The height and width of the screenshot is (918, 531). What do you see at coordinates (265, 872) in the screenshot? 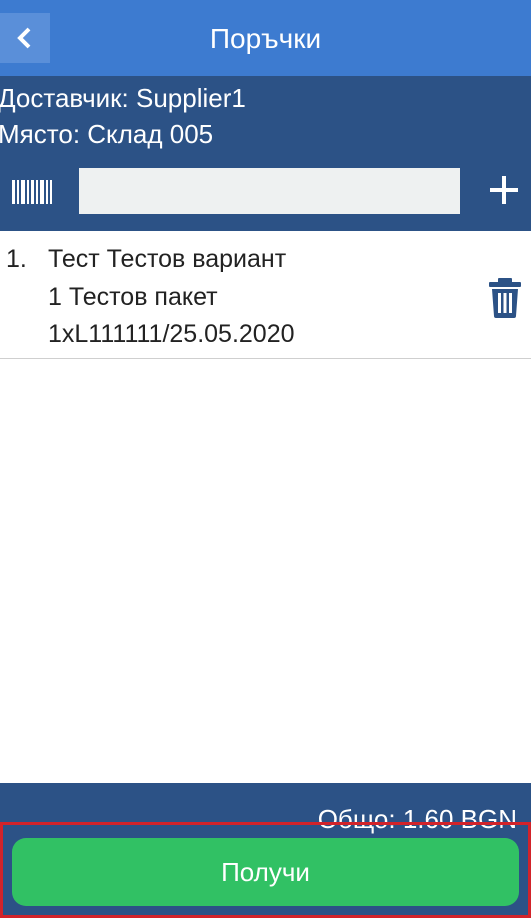
I see `receive-button: Получи` at bounding box center [265, 872].